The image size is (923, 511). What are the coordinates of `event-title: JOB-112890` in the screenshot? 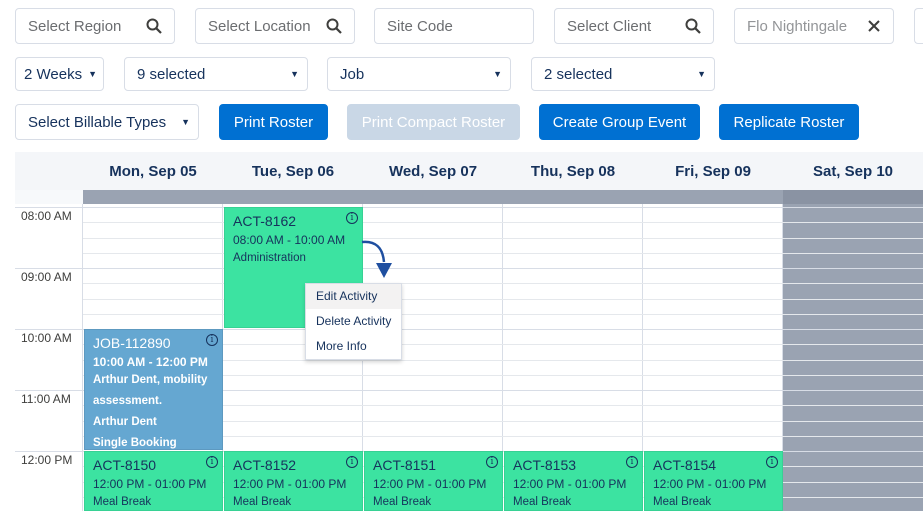 It's located at (132, 343).